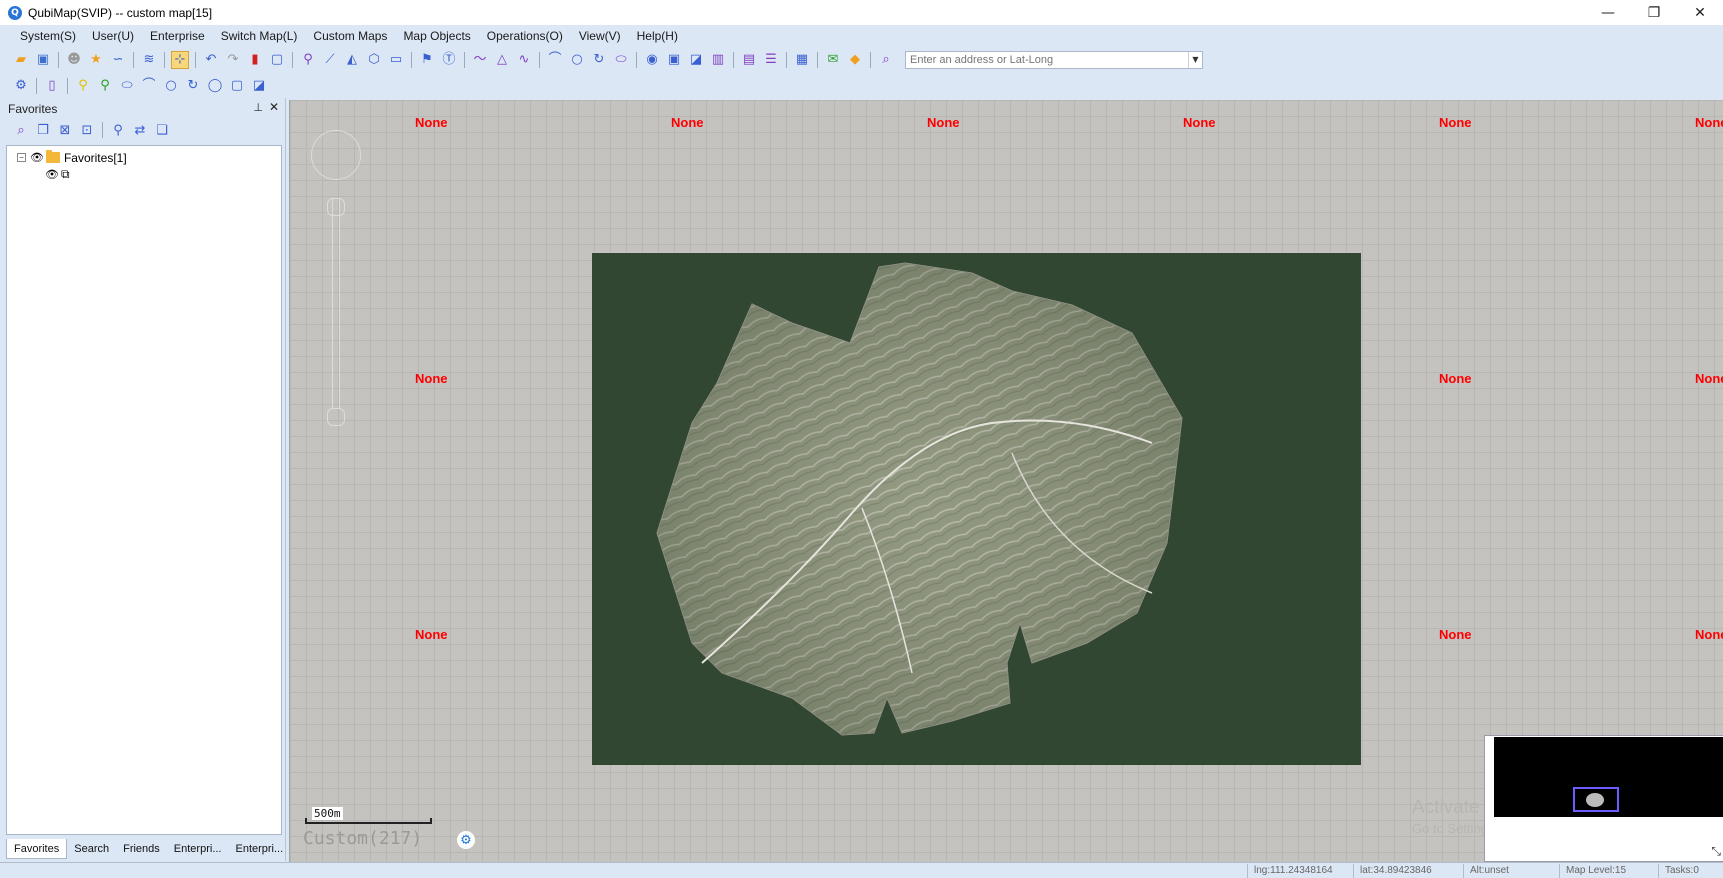 The width and height of the screenshot is (1723, 878). Describe the element at coordinates (96, 60) in the screenshot. I see `favorite-star-icon: ★` at that location.